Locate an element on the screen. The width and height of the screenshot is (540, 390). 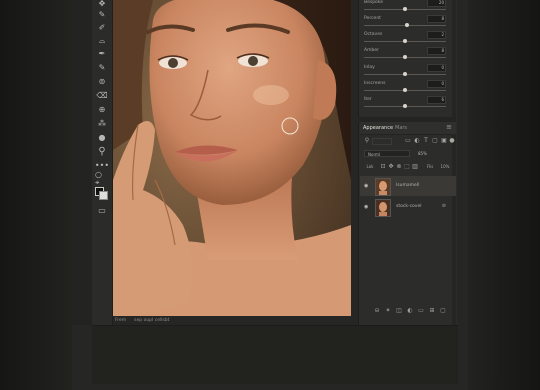
hand-icon: ○ ⌖ is located at coordinates (102, 179).